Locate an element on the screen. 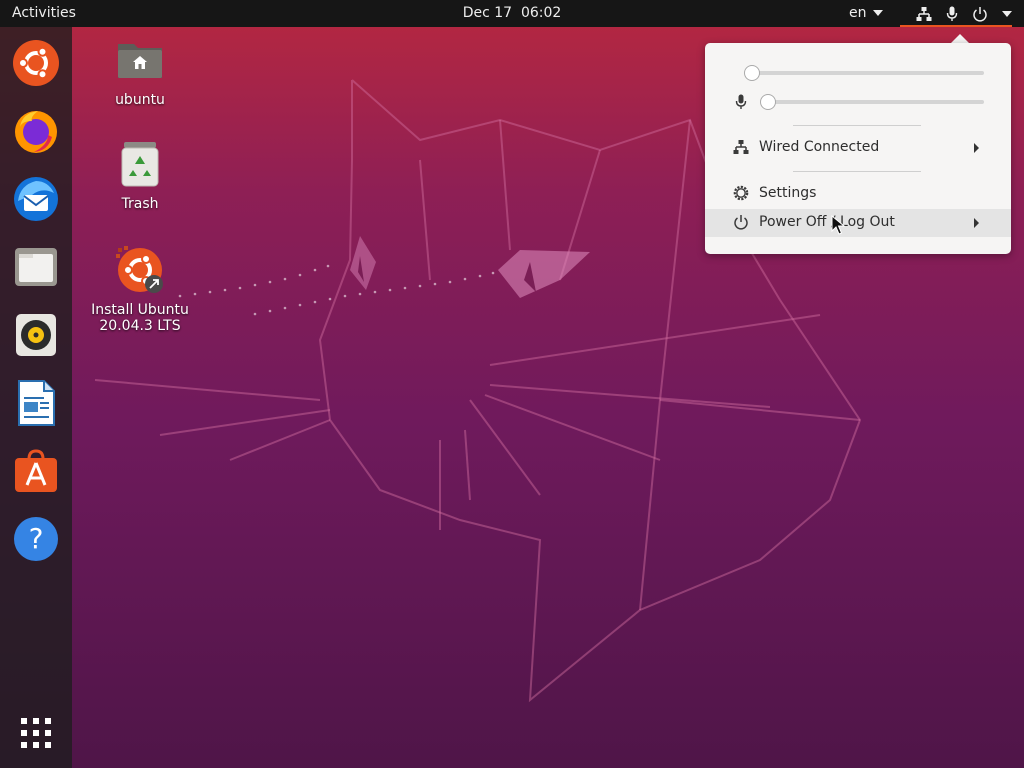 The height and width of the screenshot is (768, 1024). dock-libreoffice-writer is located at coordinates (36, 403).